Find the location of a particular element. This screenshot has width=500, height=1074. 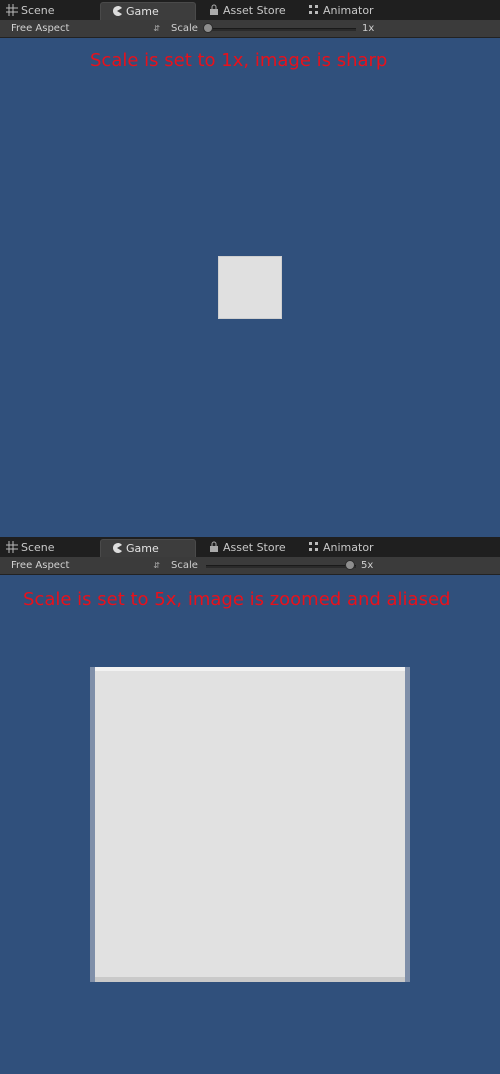

scale-value: 1x is located at coordinates (368, 28).